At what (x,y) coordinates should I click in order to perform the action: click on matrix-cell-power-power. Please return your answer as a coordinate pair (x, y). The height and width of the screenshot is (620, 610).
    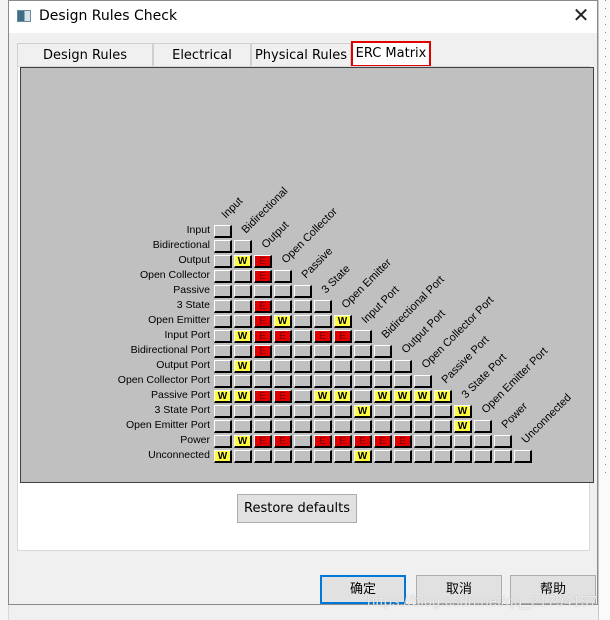
    Looking at the image, I should click on (503, 441).